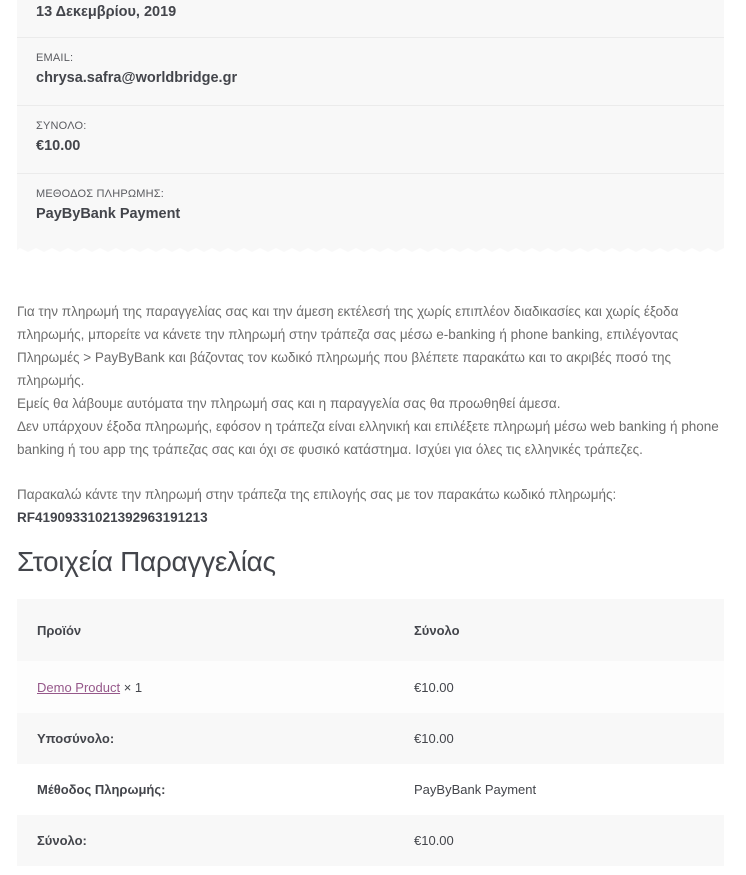 The width and height of the screenshot is (746, 875). What do you see at coordinates (370, 72) in the screenshot?
I see `overview-email: EMAIL: chrysa.safra@worldbridge.gr` at bounding box center [370, 72].